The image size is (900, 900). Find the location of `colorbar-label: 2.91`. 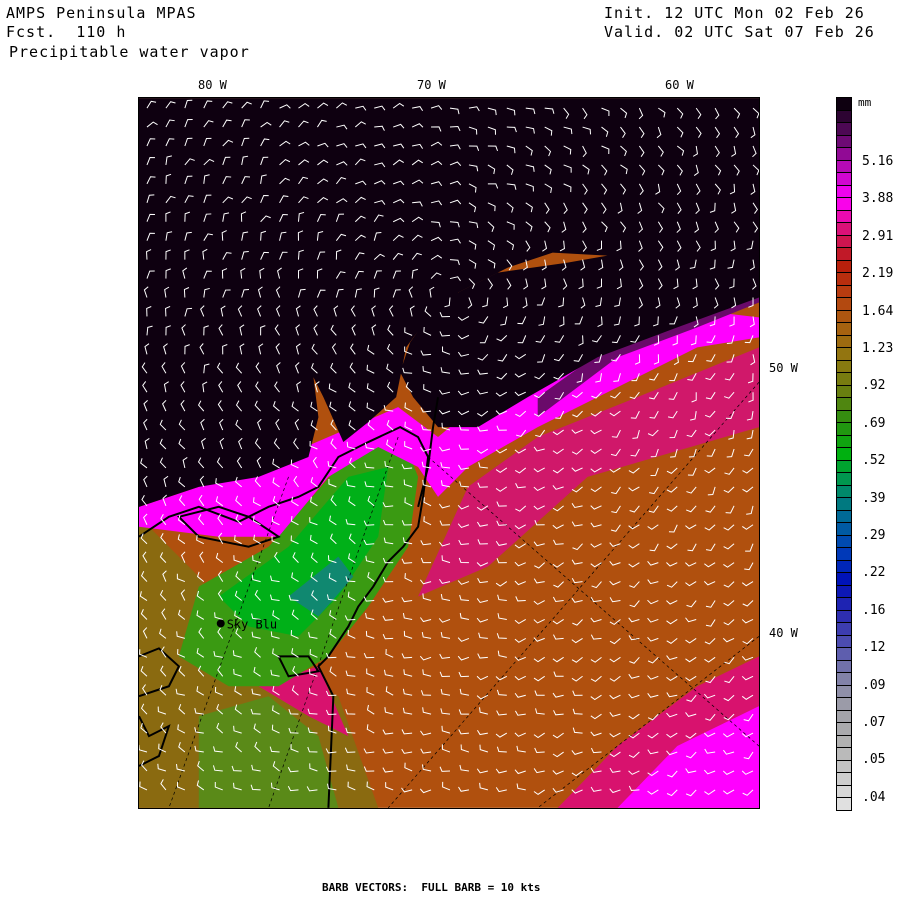

colorbar-label: 2.91 is located at coordinates (878, 236).